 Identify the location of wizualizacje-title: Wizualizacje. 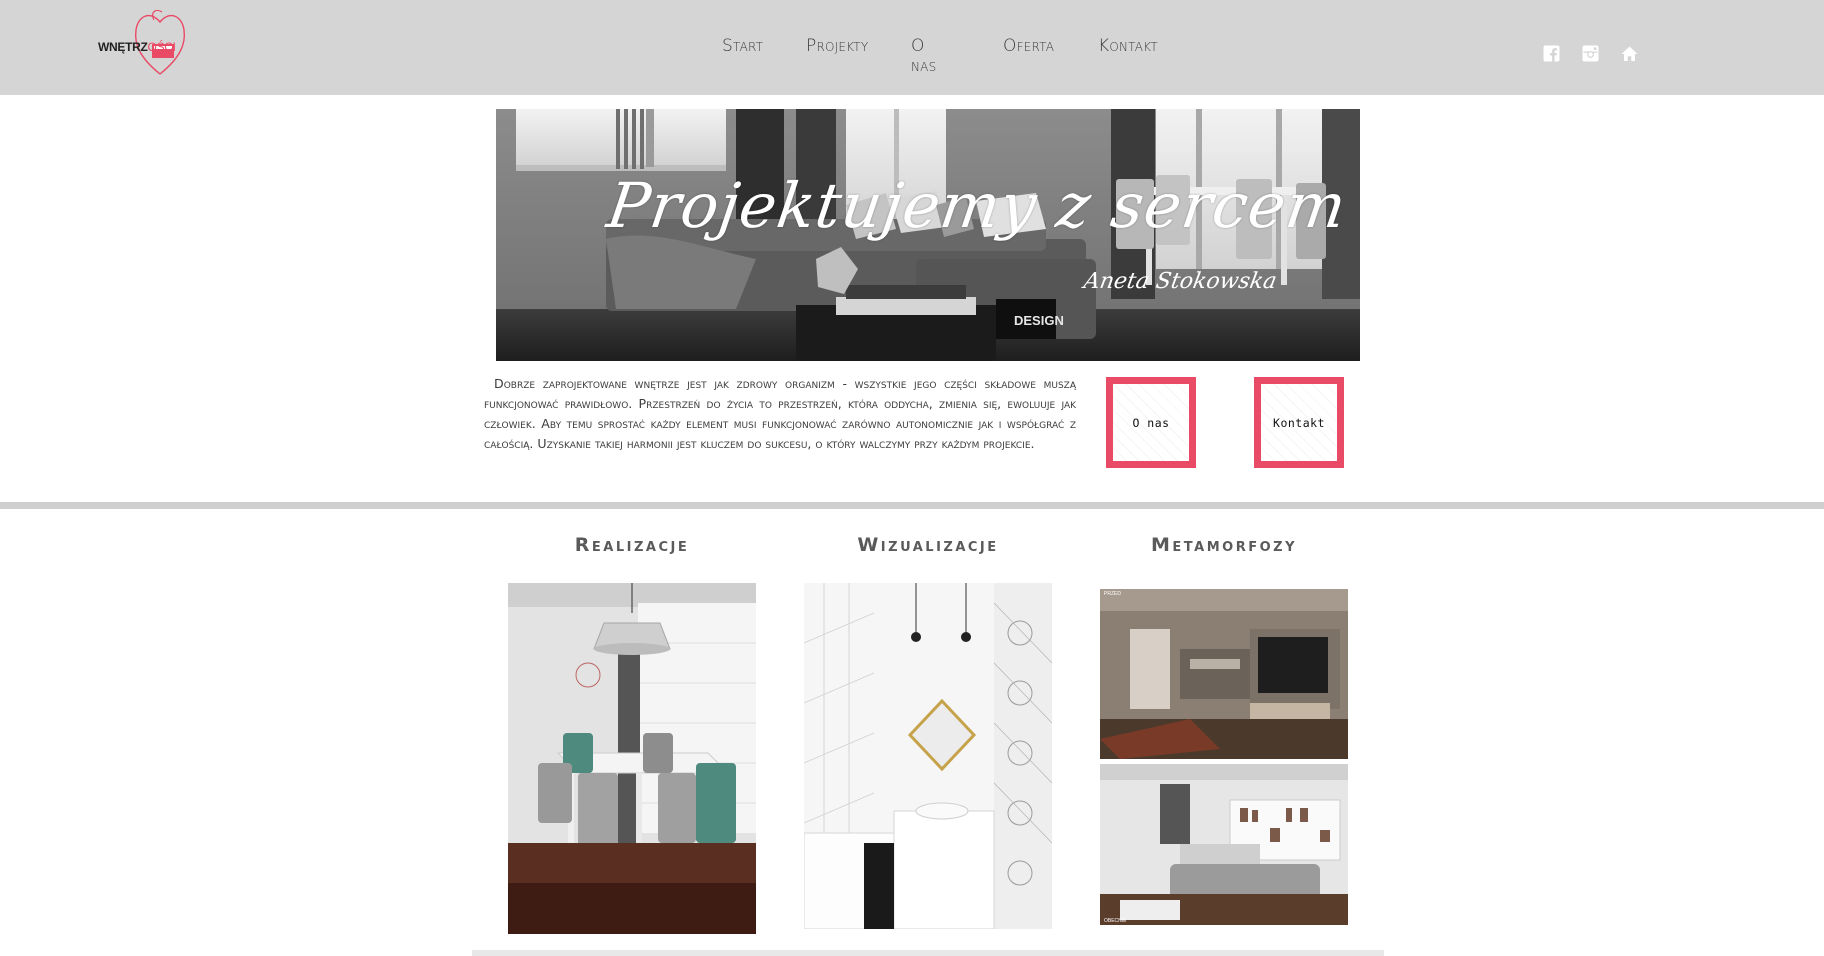
(928, 545).